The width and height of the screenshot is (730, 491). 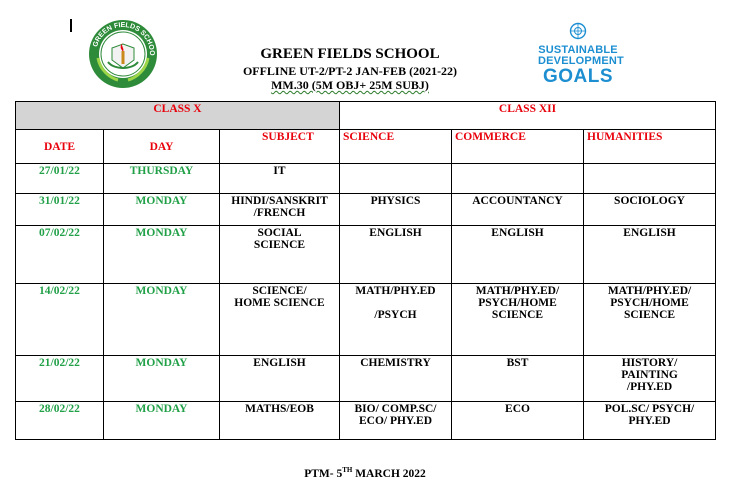 I want to click on humanities-cell: ENGLISH, so click(x=649, y=254).